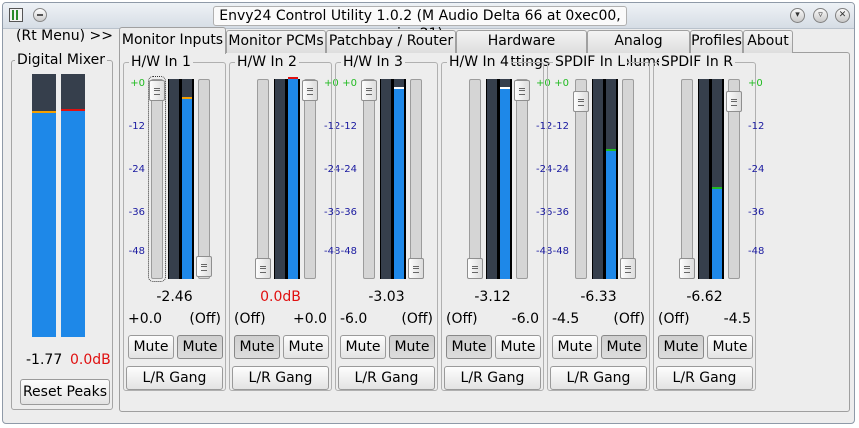  Describe the element at coordinates (797, 15) in the screenshot. I see `shade-button: ▾` at that location.